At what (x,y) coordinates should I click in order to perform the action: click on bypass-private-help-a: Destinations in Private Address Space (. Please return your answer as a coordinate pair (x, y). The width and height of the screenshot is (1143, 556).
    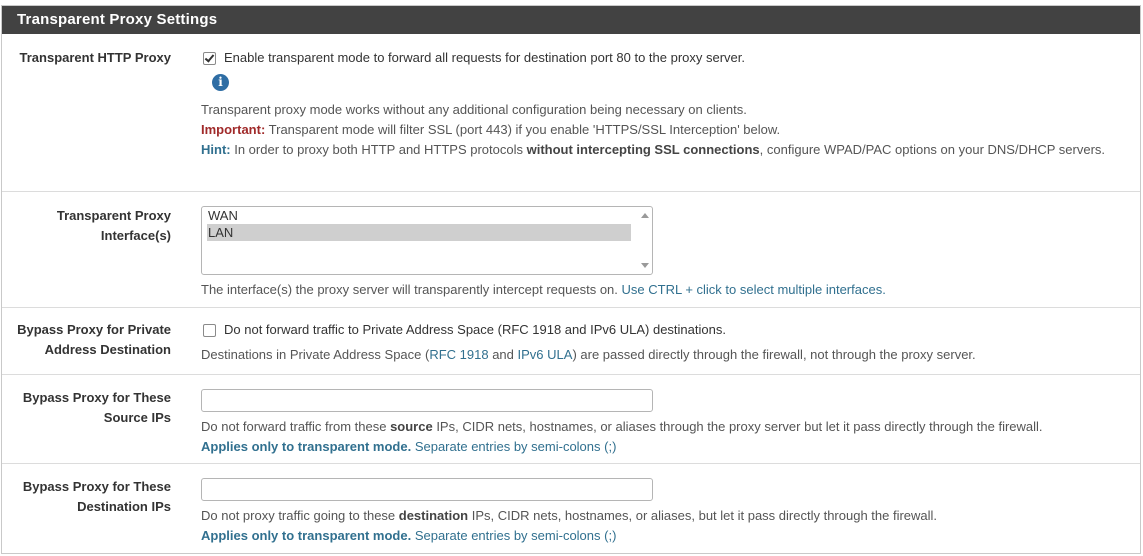
    Looking at the image, I should click on (315, 354).